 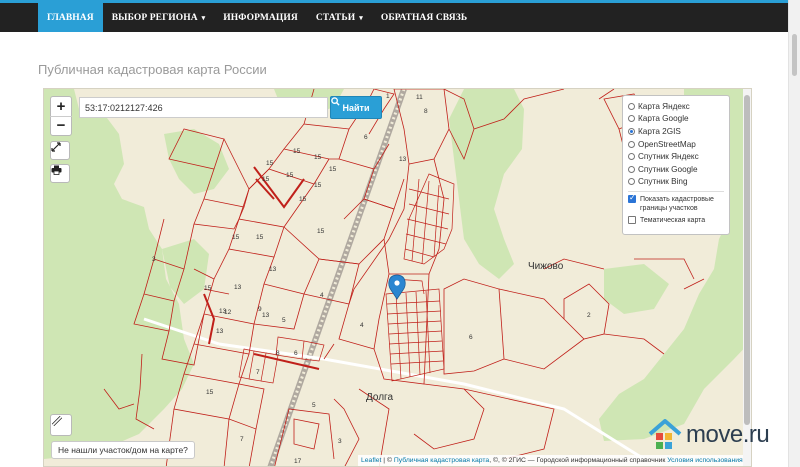 I want to click on nav-info: ИНФОРМАЦИЯ, so click(x=260, y=17).